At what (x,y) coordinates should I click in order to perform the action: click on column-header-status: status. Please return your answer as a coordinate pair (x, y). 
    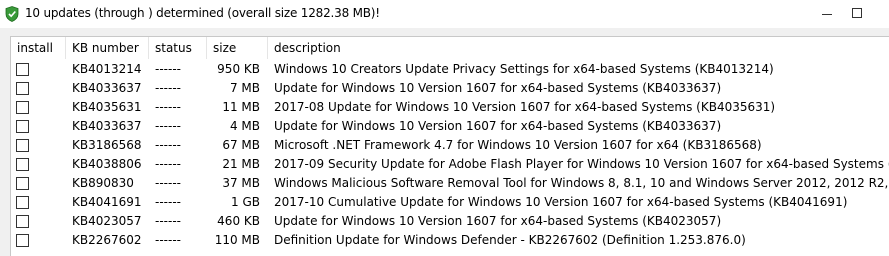
    Looking at the image, I should click on (178, 48).